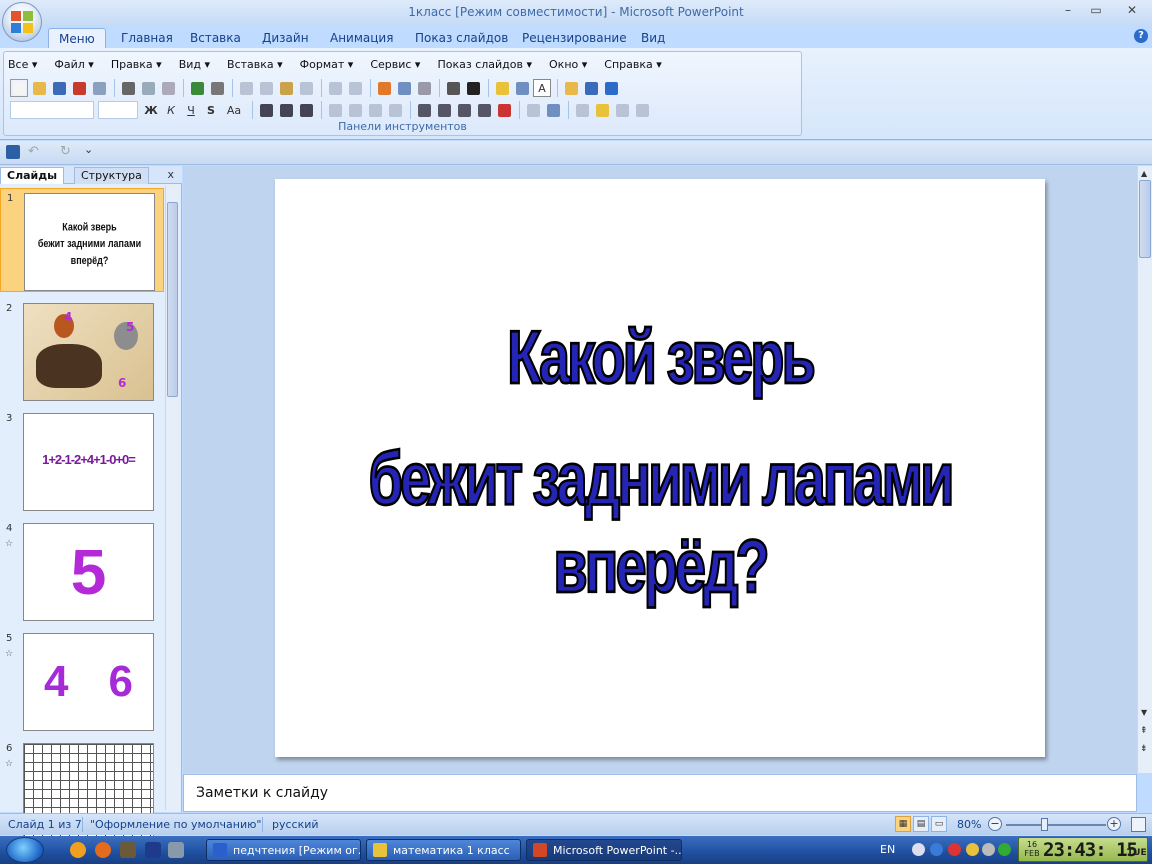  I want to click on menu-window: Окно ▾, so click(568, 66).